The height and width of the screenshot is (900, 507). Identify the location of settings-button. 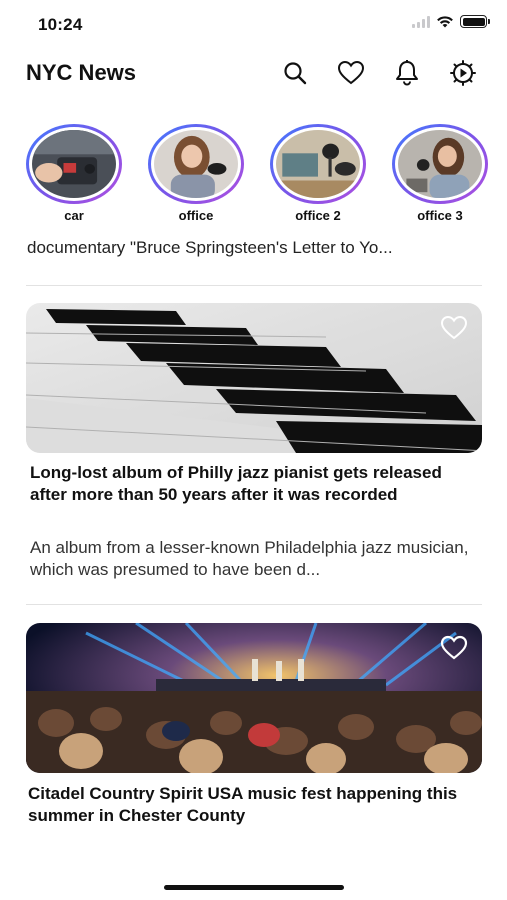
(463, 73).